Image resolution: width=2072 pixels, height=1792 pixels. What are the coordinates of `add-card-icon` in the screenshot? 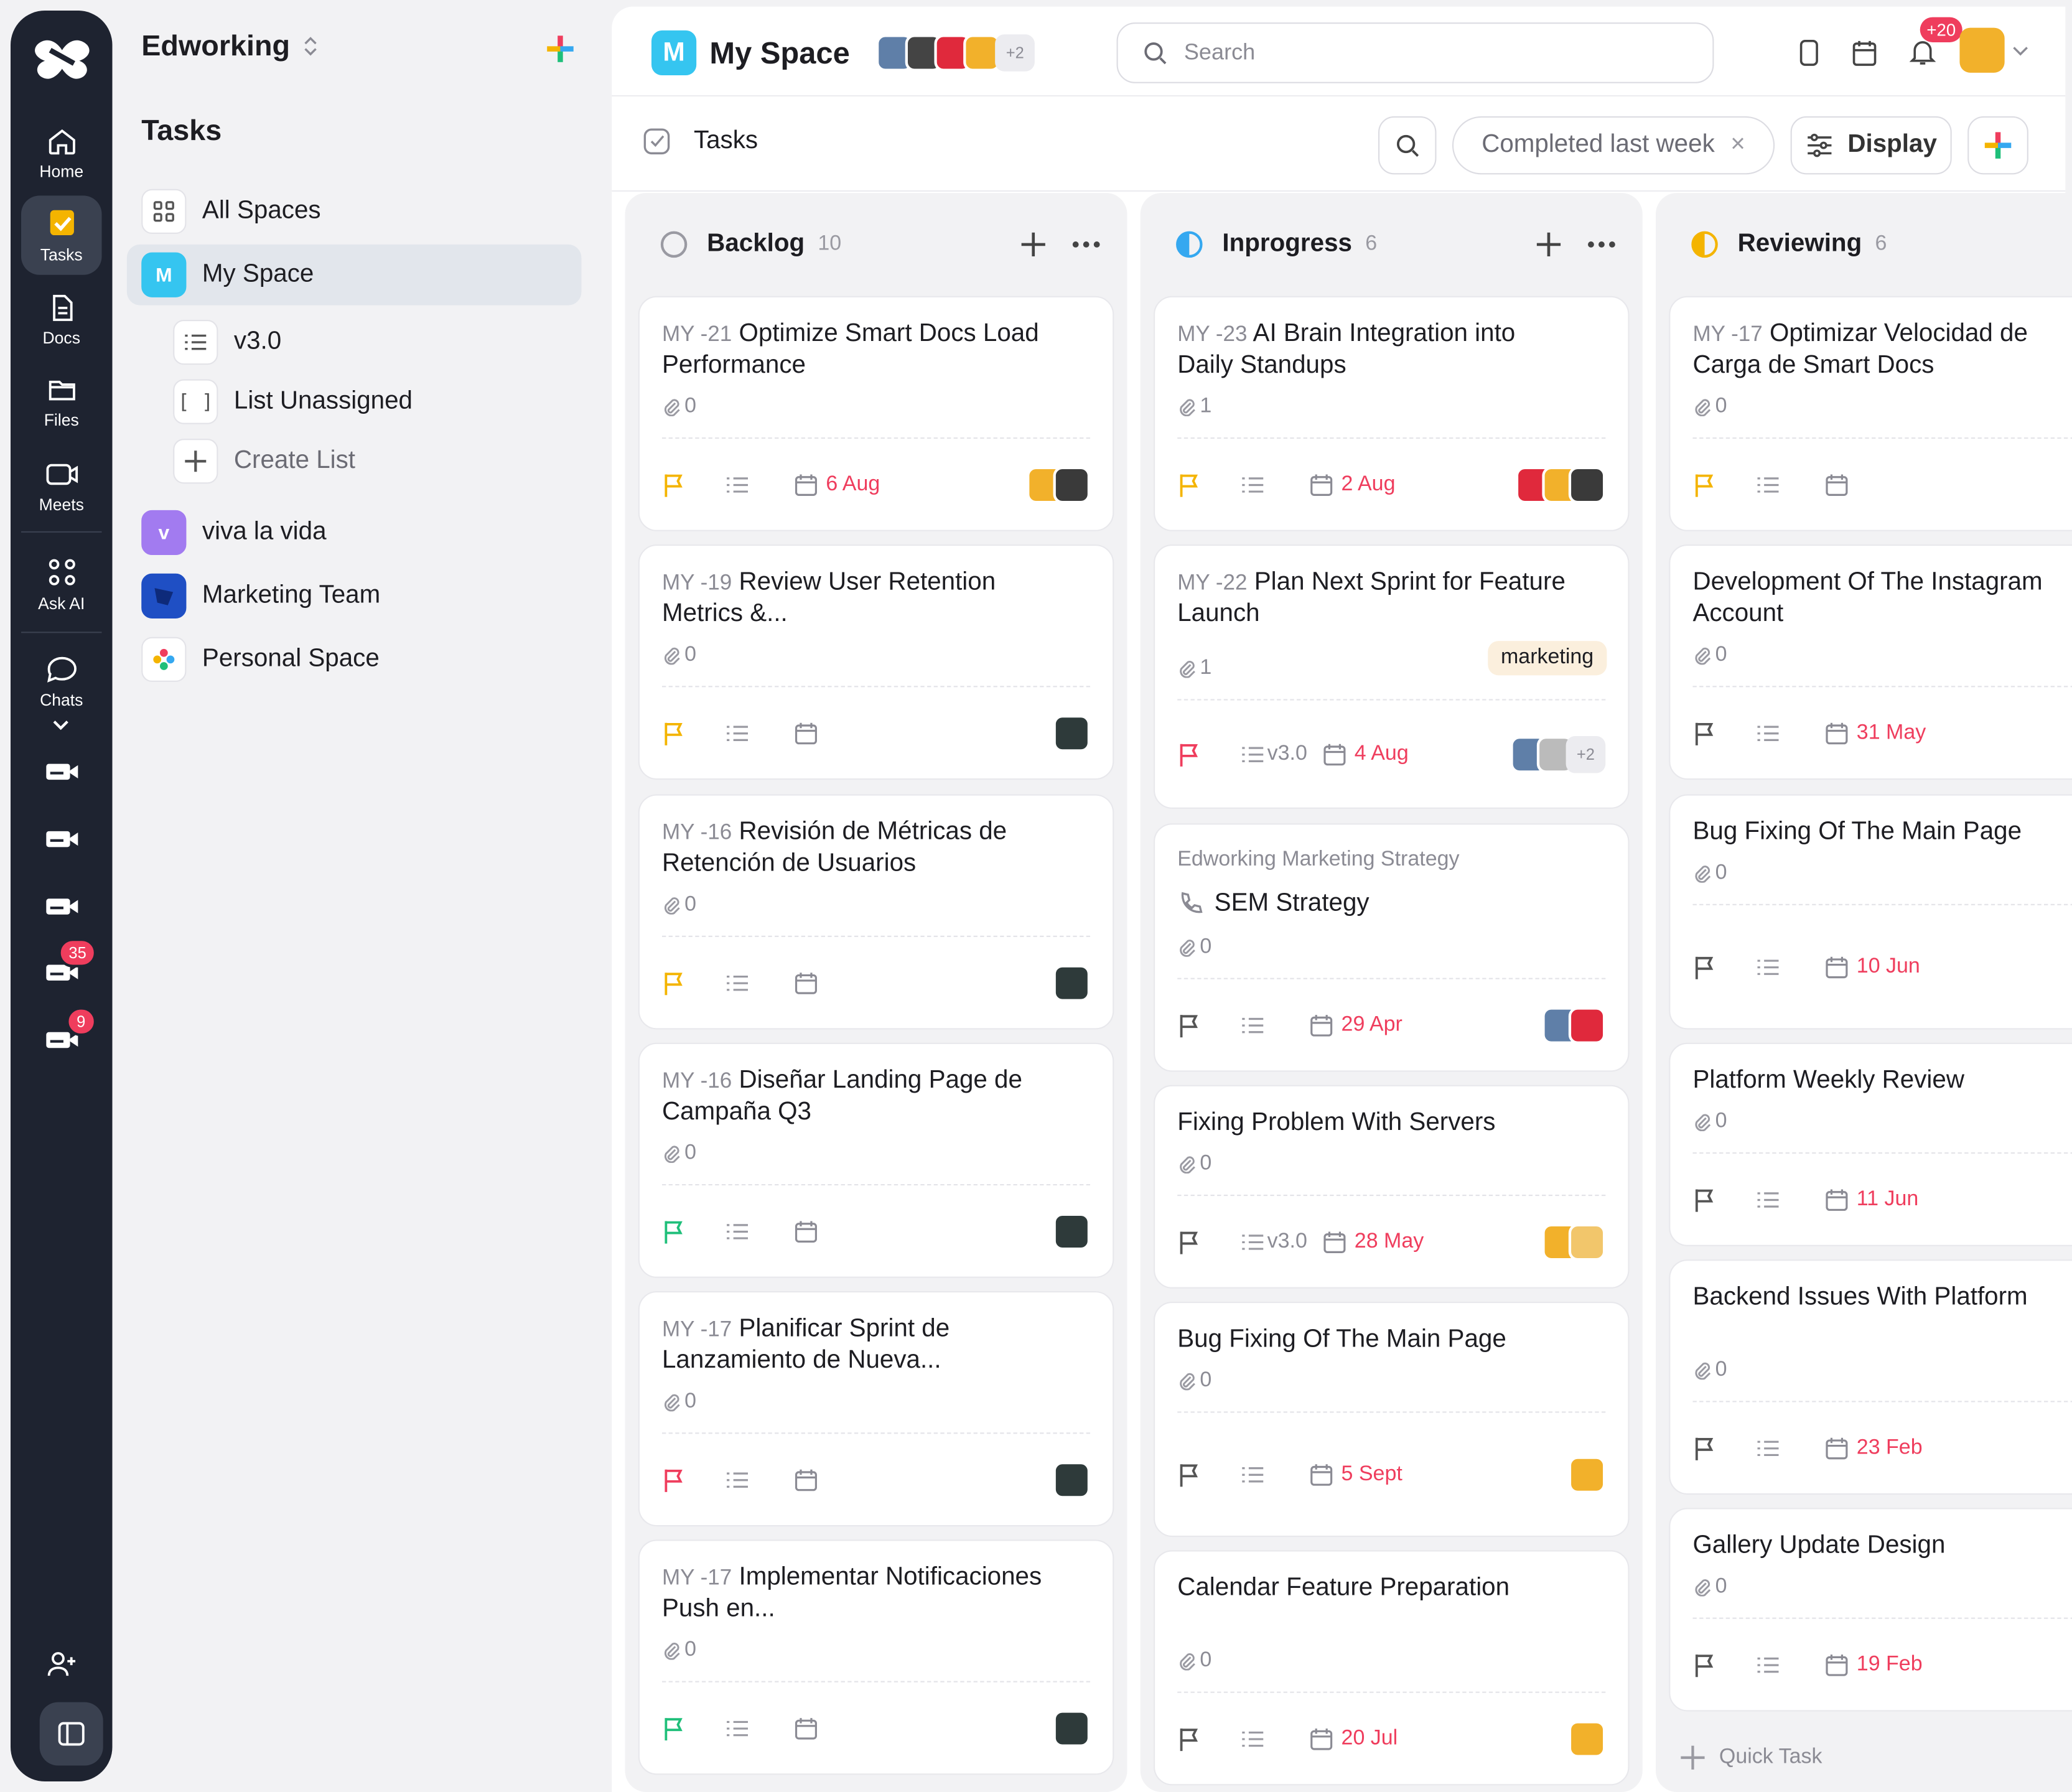 It's located at (1549, 245).